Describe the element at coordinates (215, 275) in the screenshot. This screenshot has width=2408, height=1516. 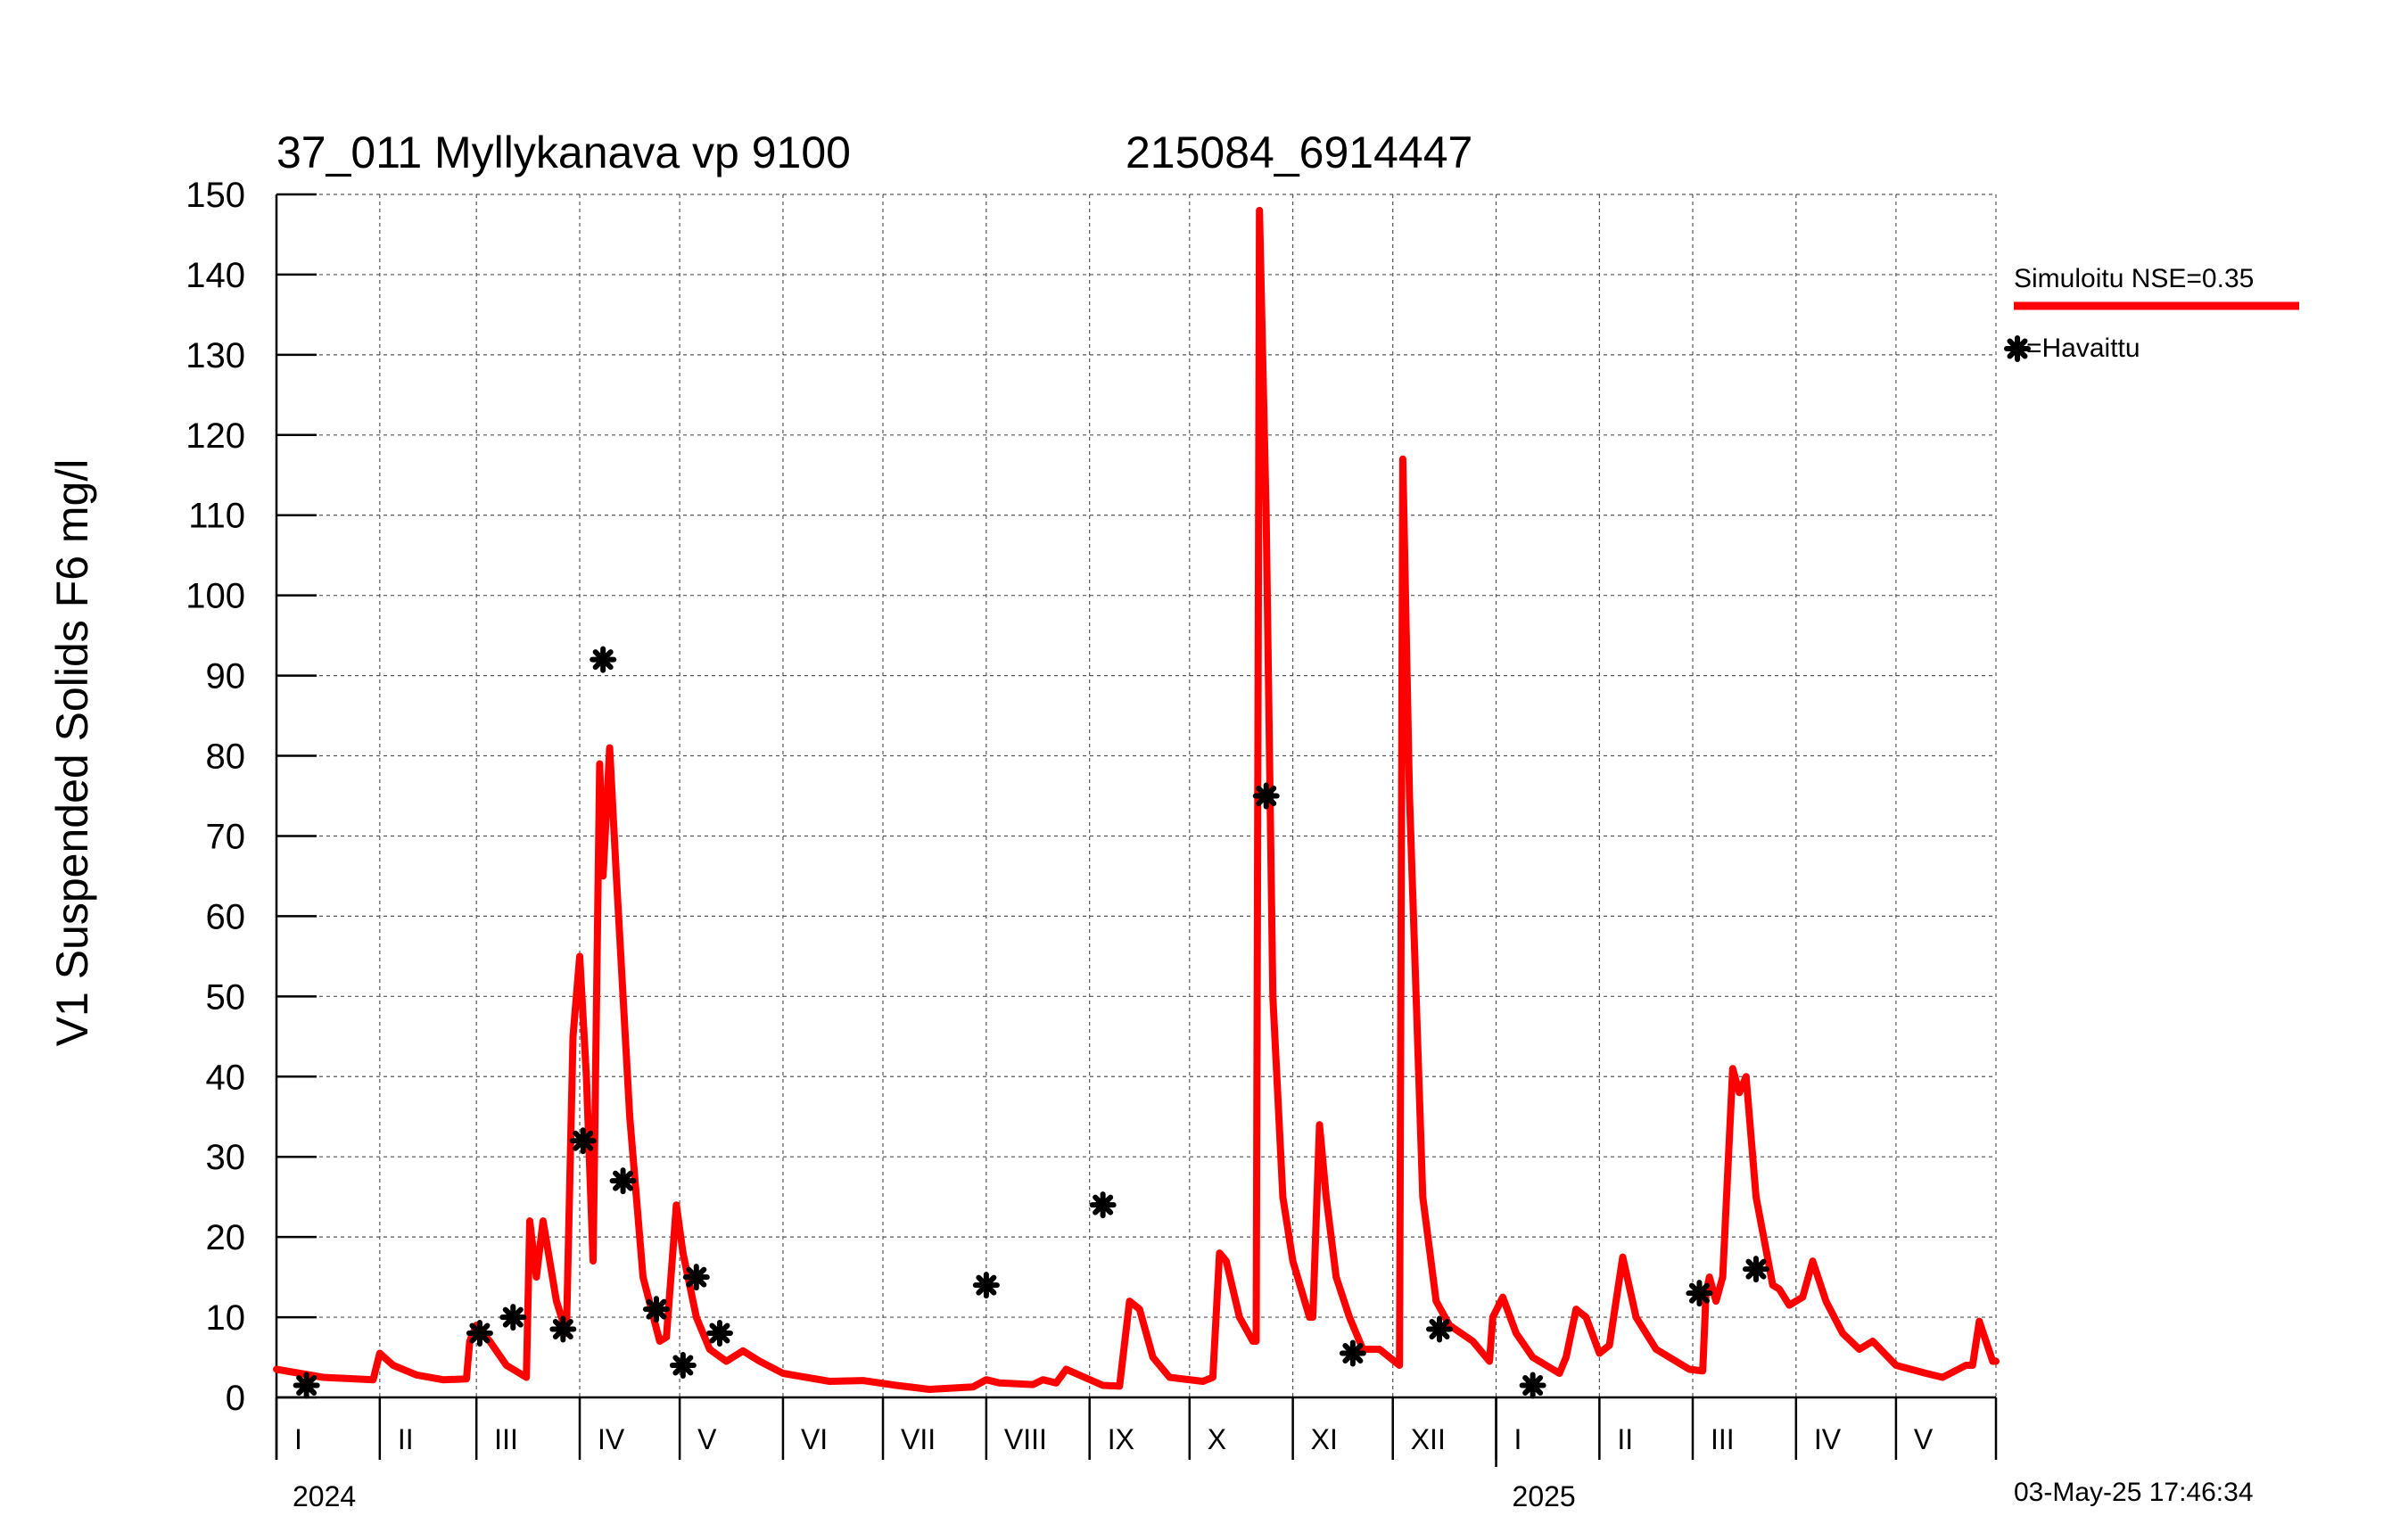
I see `y-tick-label: 140` at that location.